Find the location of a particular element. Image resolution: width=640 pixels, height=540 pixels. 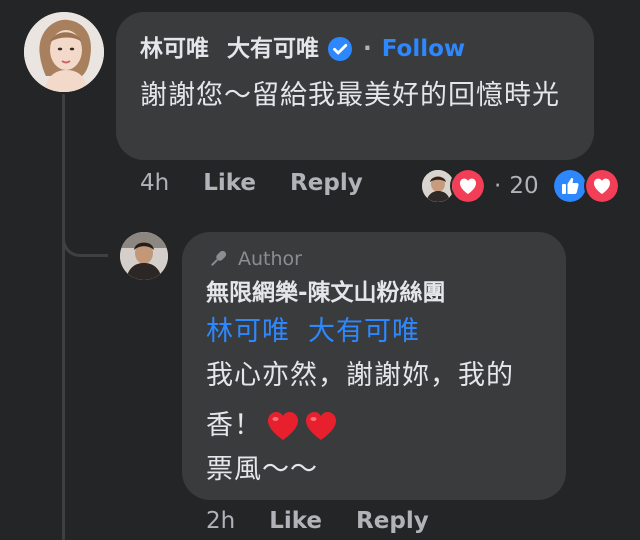

comment-actions: 4h Like Reply is located at coordinates (268, 183).